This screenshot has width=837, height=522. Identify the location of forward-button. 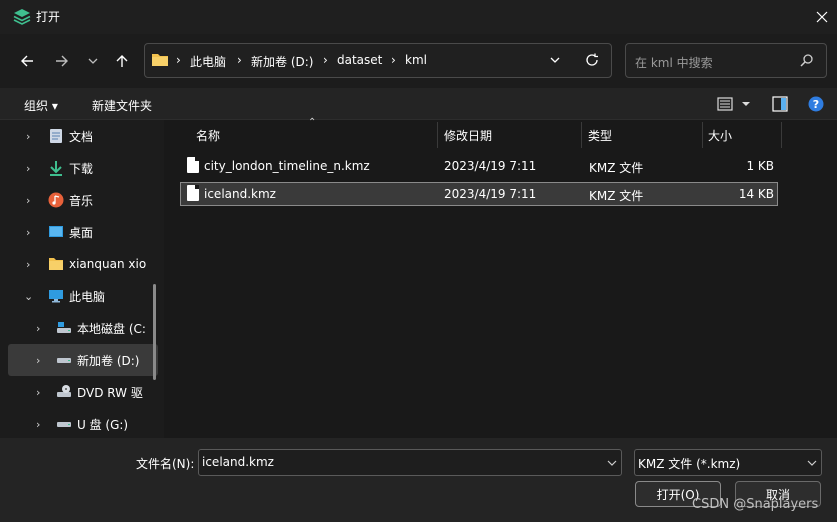
(62, 61).